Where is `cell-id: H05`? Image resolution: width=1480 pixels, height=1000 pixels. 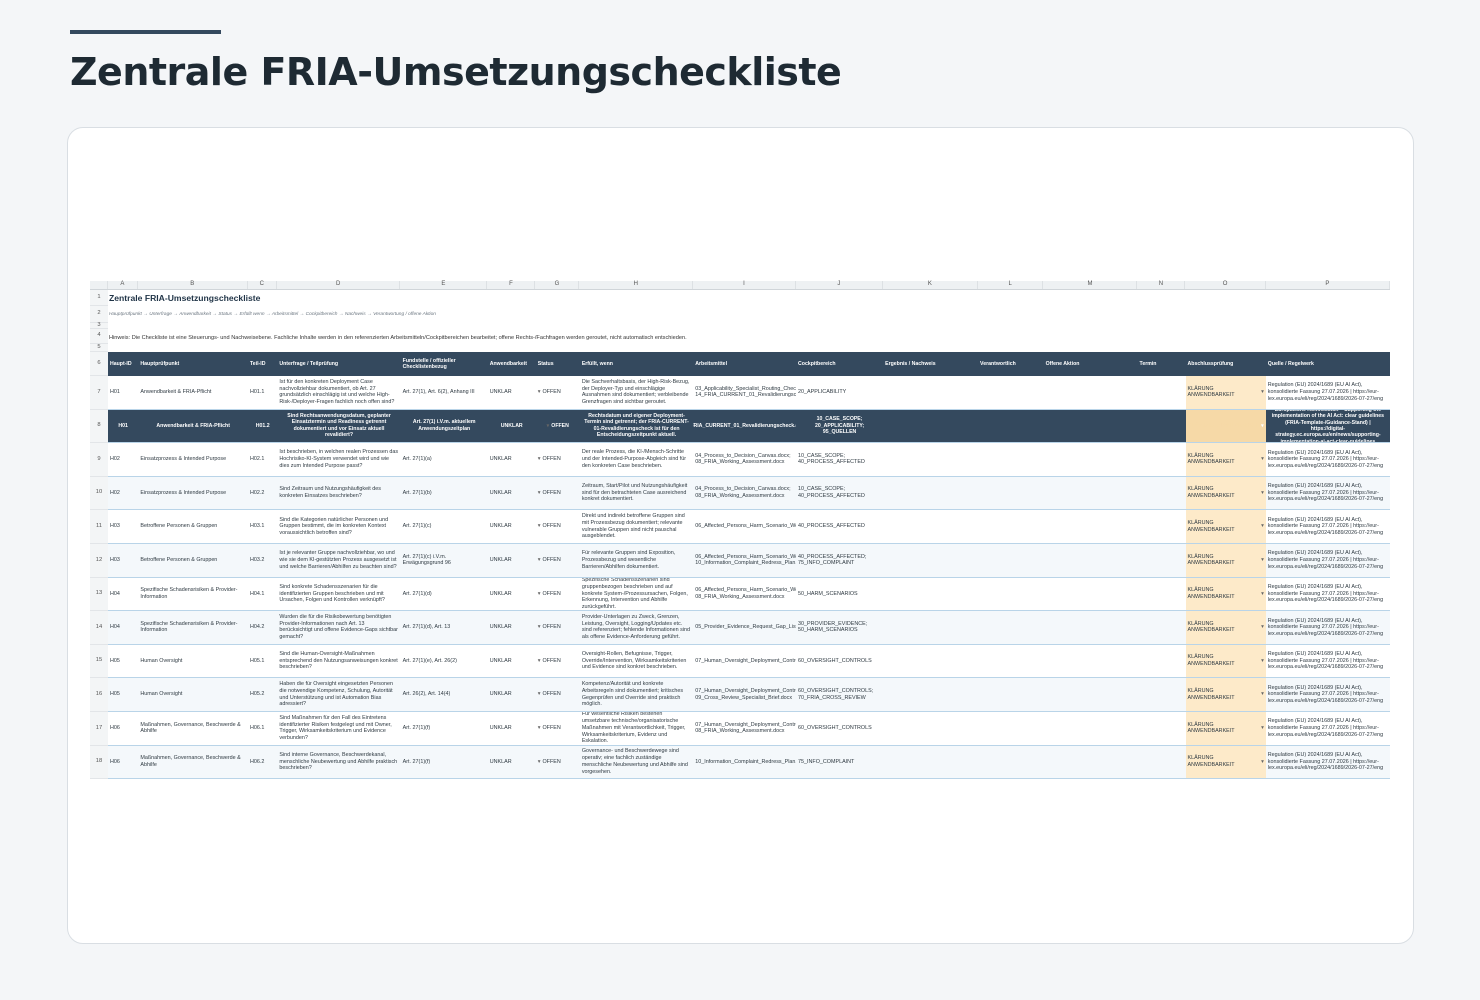
cell-id: H05 is located at coordinates (115, 694).